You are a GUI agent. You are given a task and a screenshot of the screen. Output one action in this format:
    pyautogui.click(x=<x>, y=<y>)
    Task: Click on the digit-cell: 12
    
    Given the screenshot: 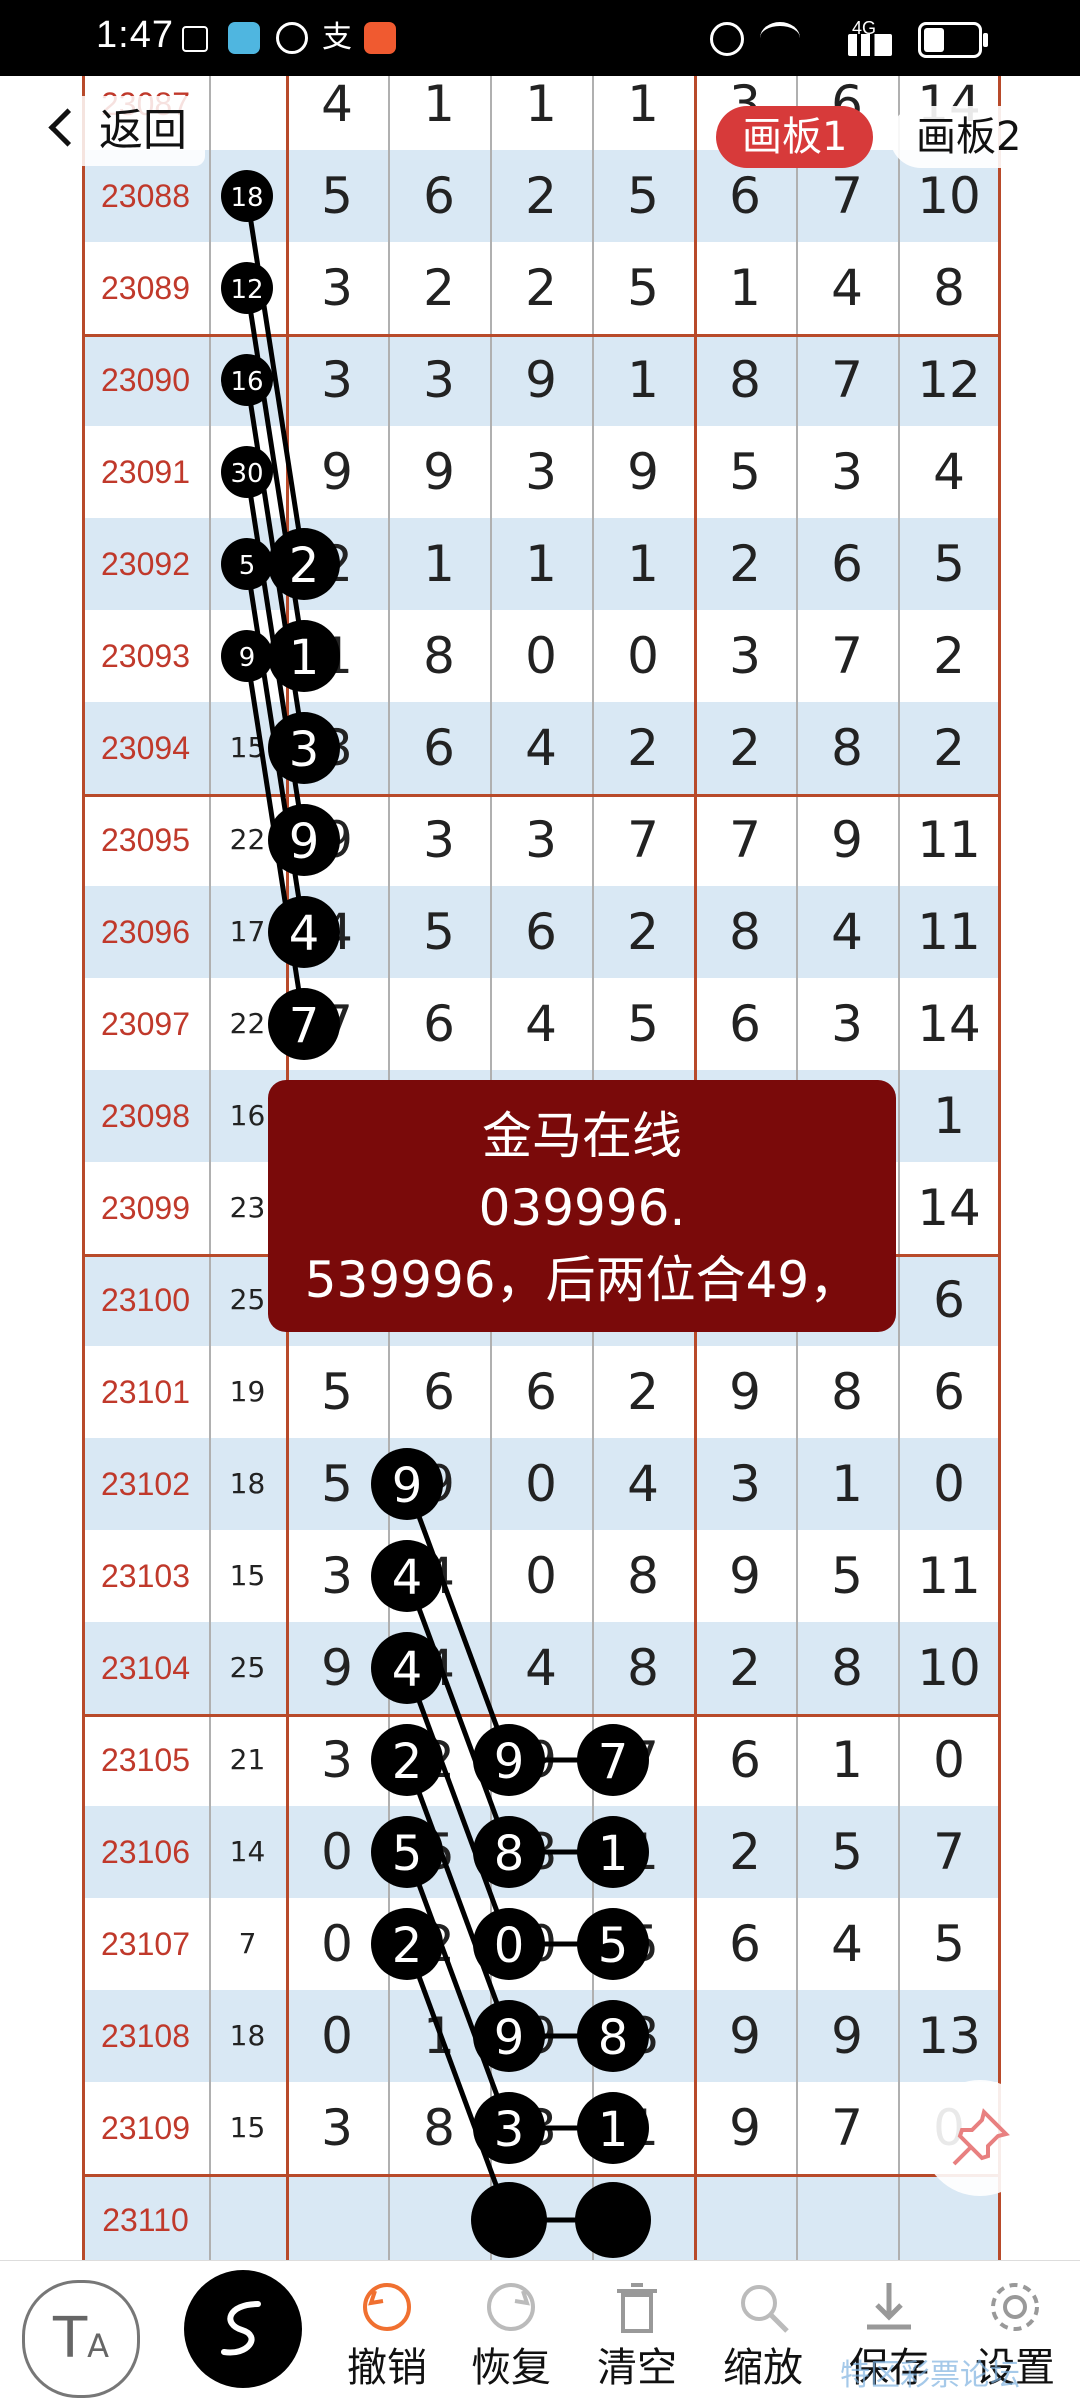 What is the action you would take?
    pyautogui.click(x=949, y=380)
    